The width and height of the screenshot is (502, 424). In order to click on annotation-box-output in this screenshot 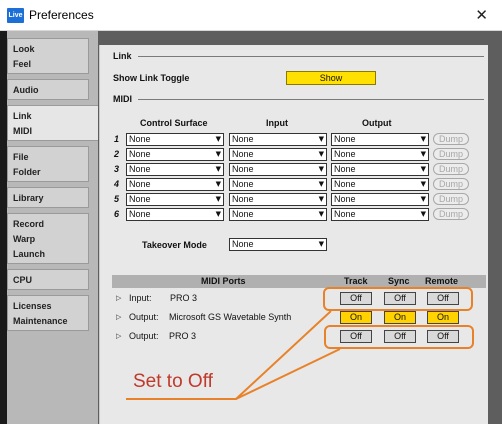, I will do `click(399, 337)`.